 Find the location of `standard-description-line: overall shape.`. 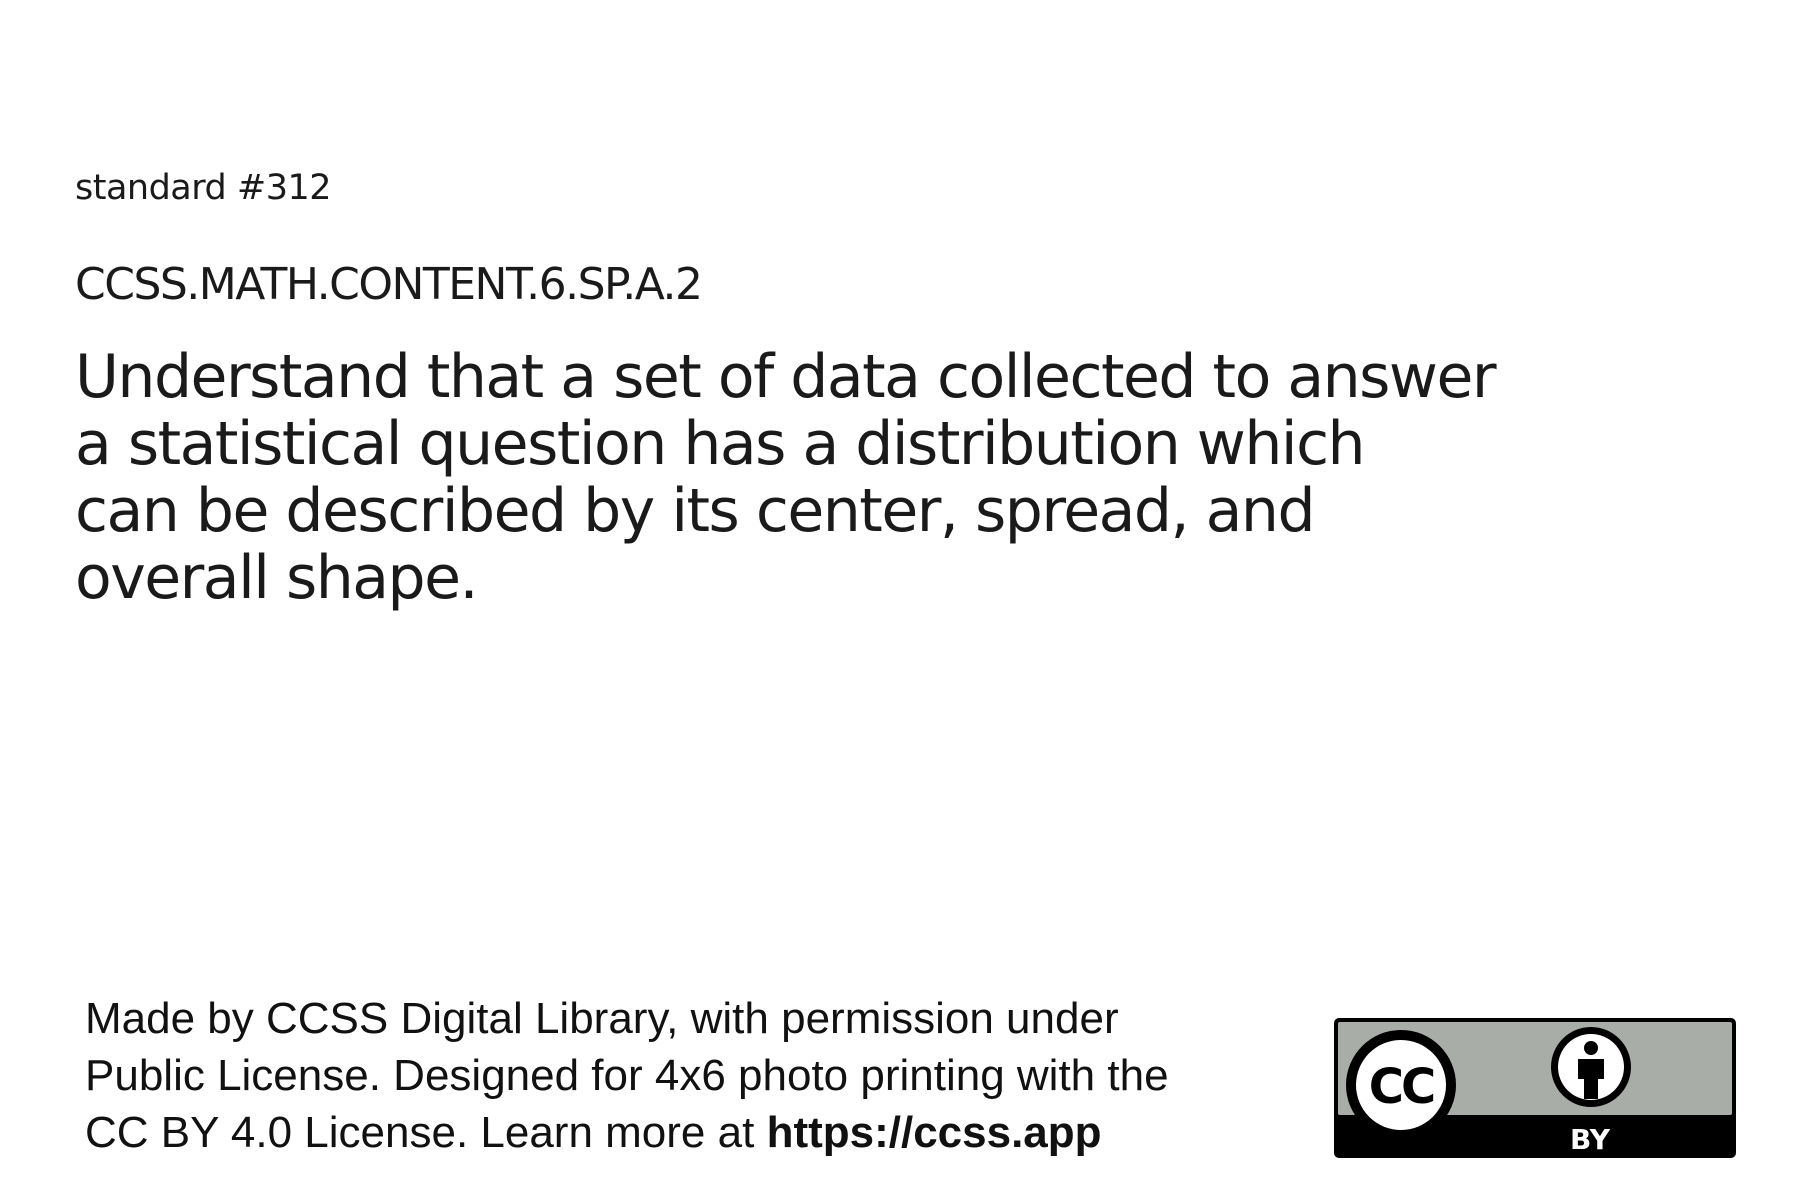

standard-description-line: overall shape. is located at coordinates (277, 578).